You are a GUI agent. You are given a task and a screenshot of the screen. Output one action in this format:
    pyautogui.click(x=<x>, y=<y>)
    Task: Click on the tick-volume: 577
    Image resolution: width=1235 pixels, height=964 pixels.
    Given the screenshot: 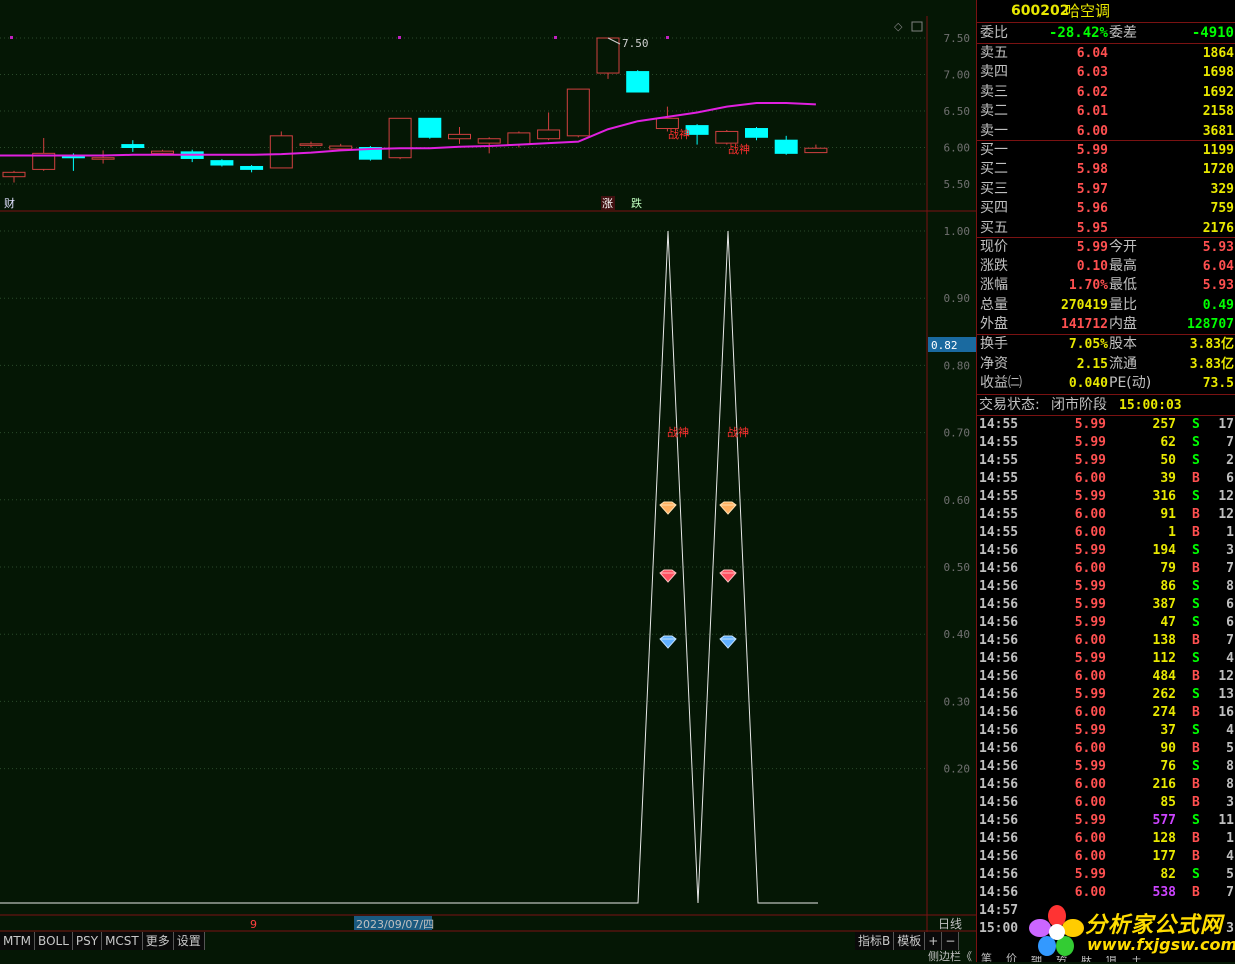 What is the action you would take?
    pyautogui.click(x=1164, y=820)
    